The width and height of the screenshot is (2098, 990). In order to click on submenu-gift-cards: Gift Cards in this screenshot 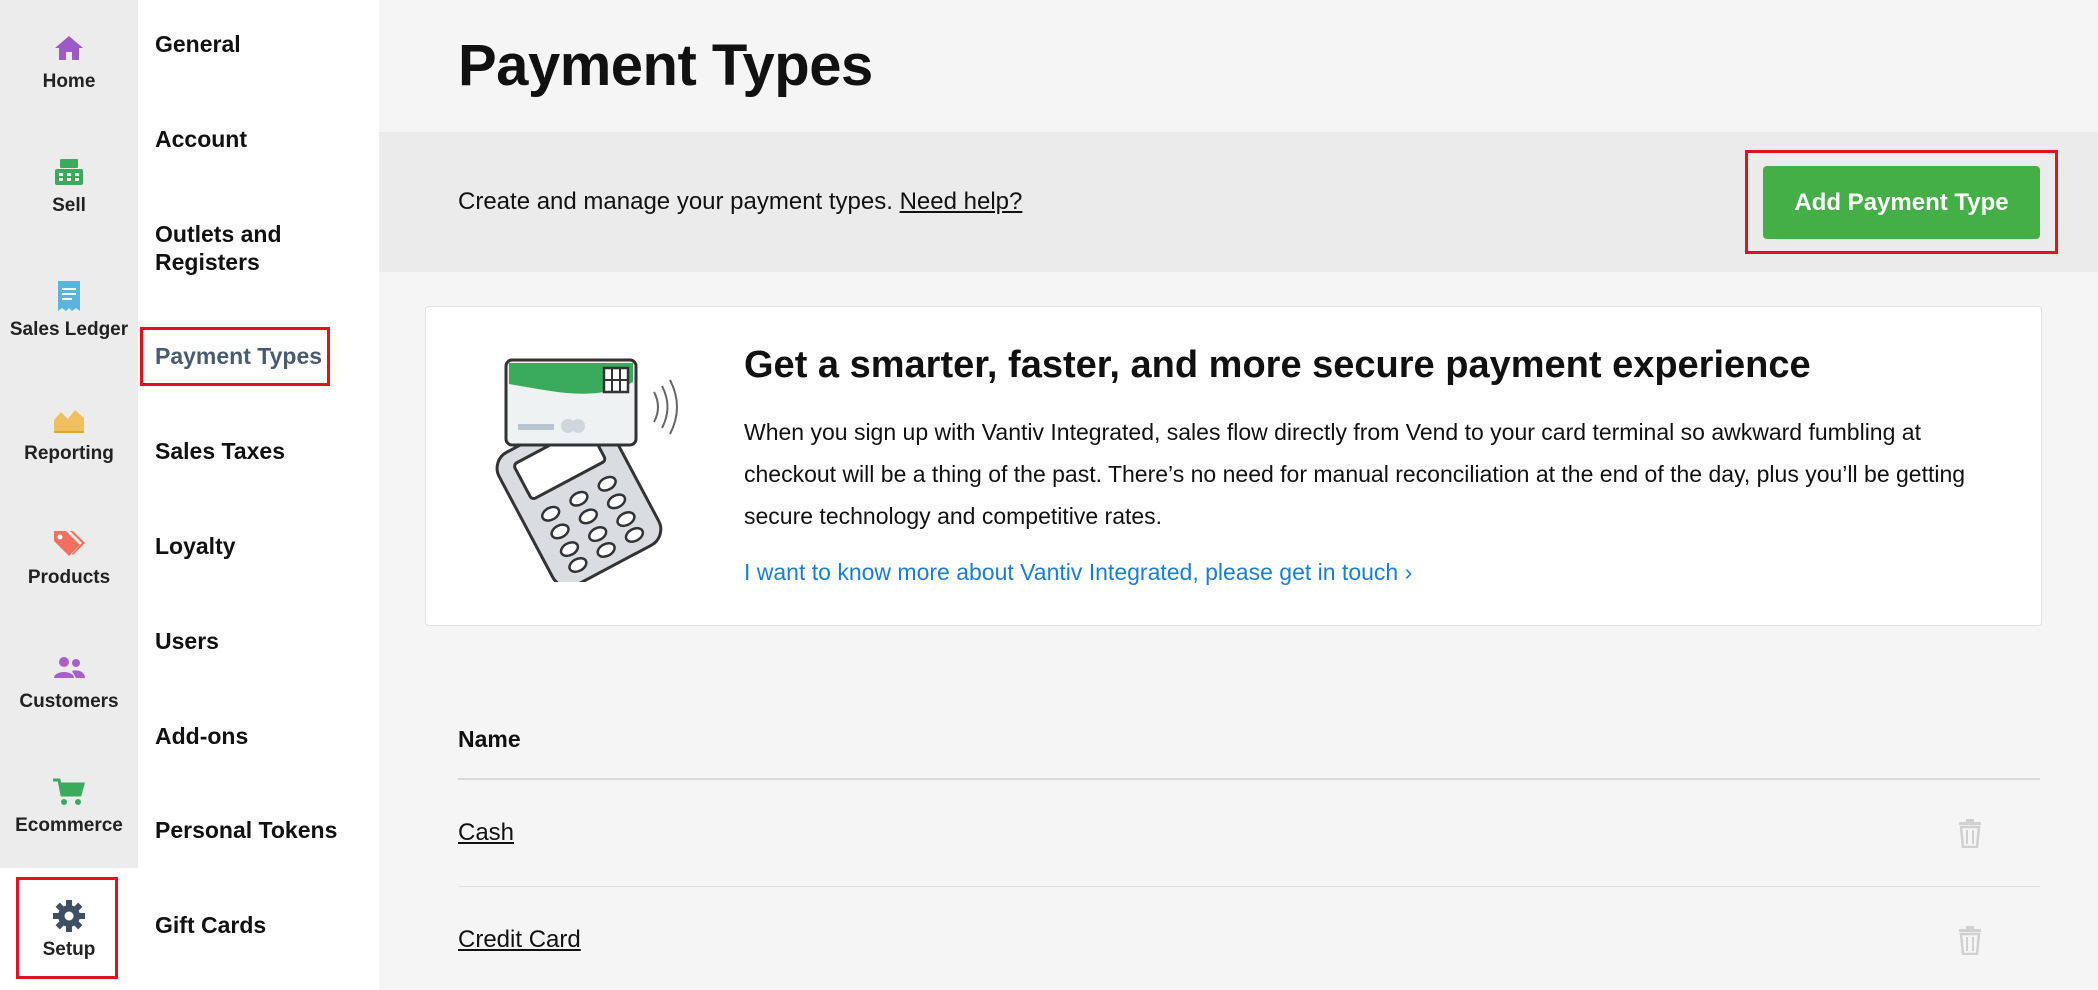, I will do `click(210, 925)`.